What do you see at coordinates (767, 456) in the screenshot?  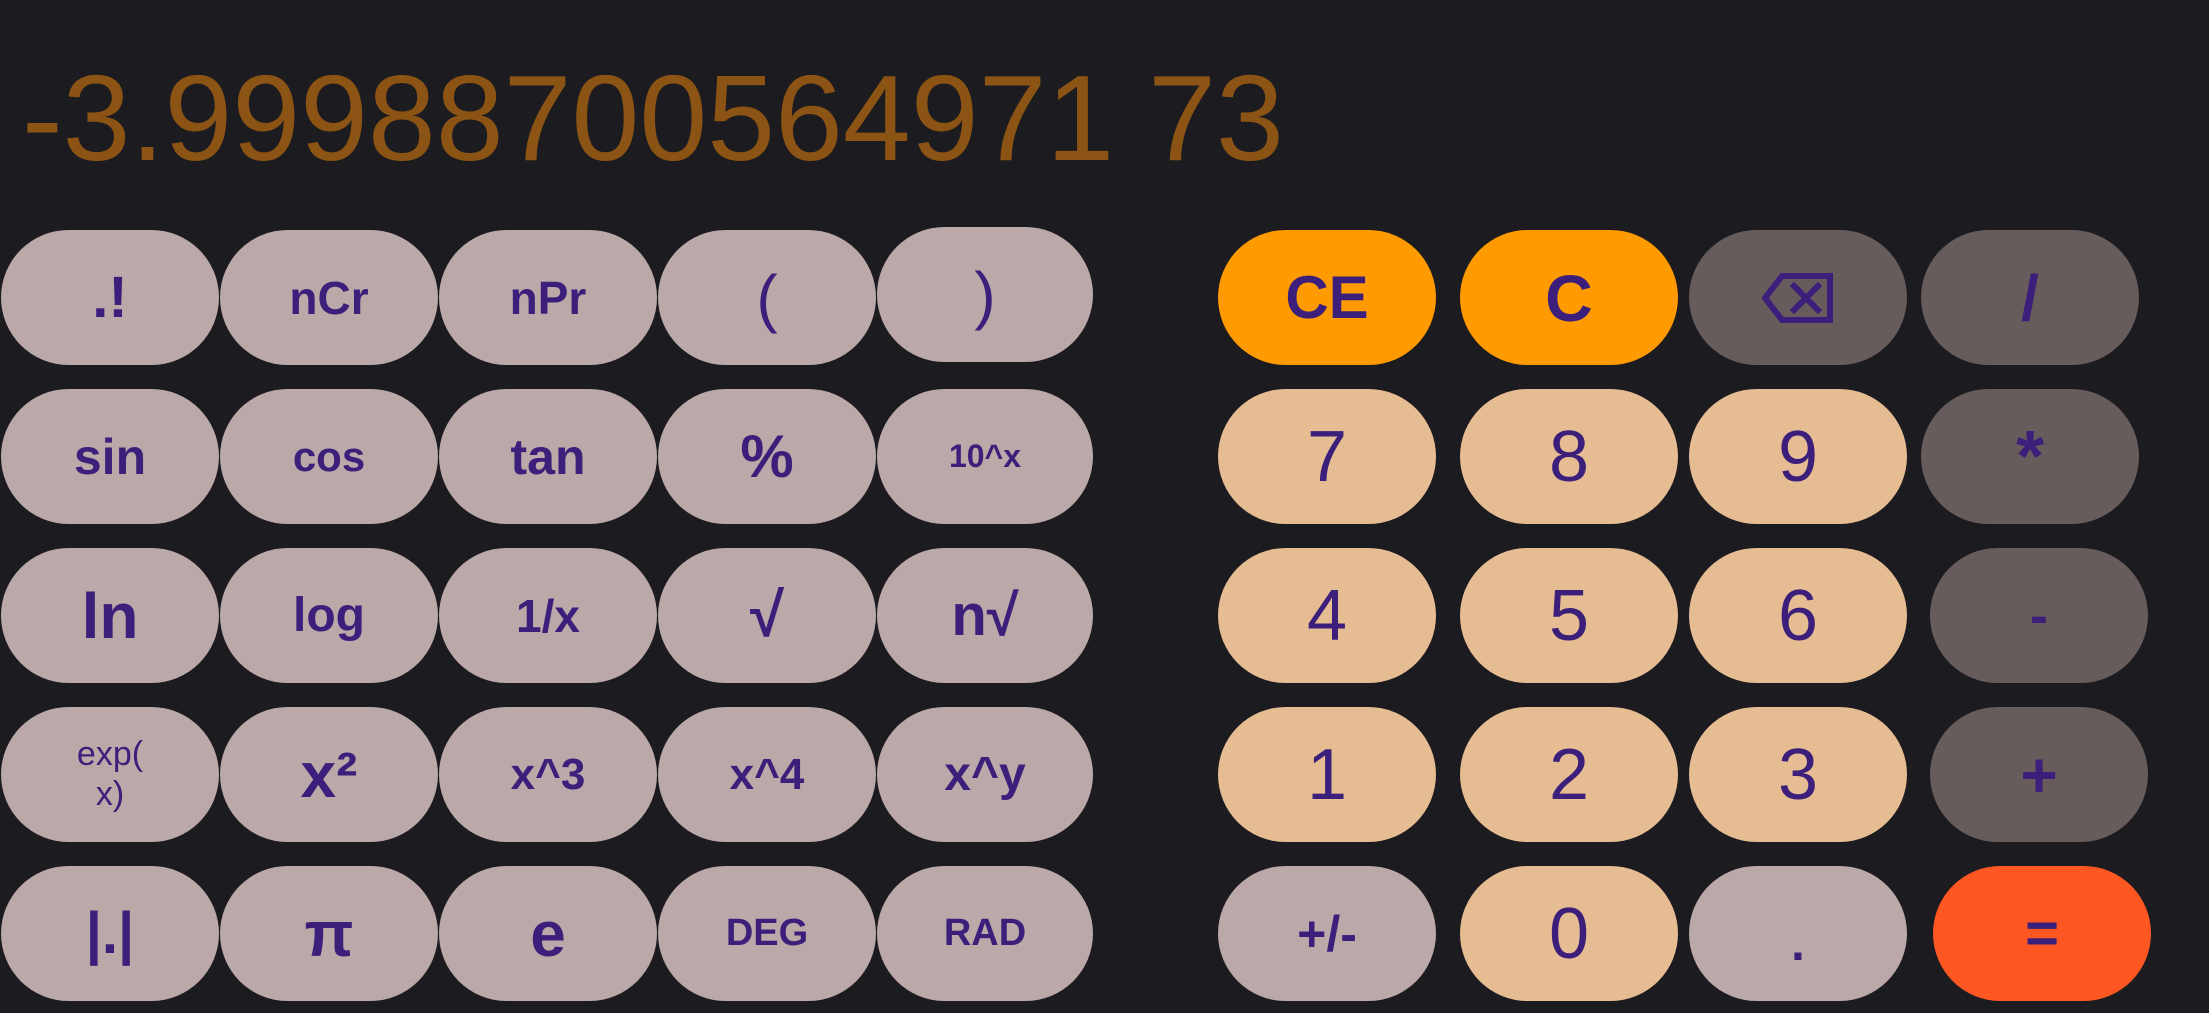 I see `percent-button: %` at bounding box center [767, 456].